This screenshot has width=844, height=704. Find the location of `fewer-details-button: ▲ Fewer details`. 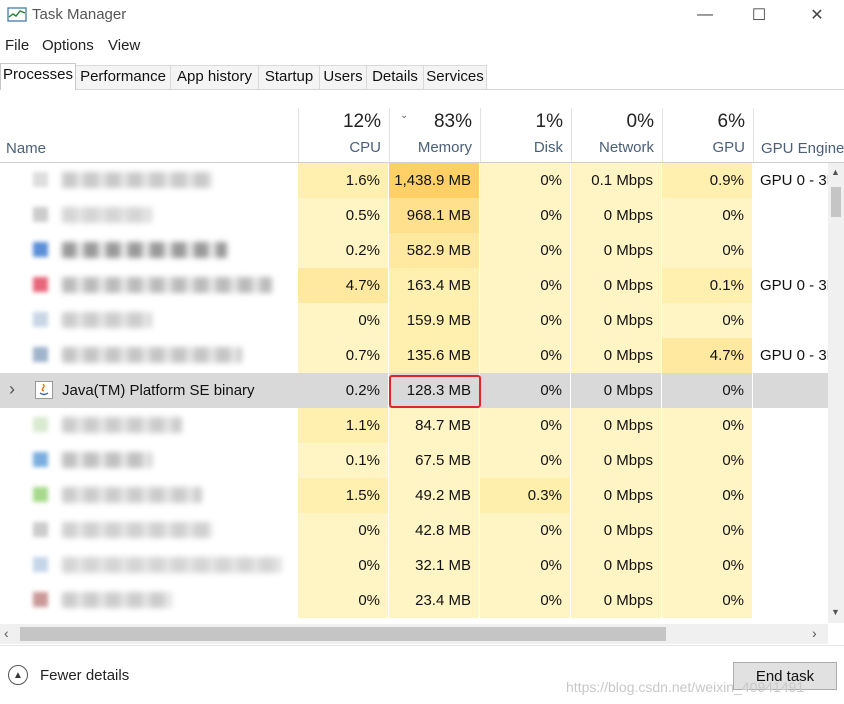

fewer-details-button: ▲ Fewer details is located at coordinates (68, 675).